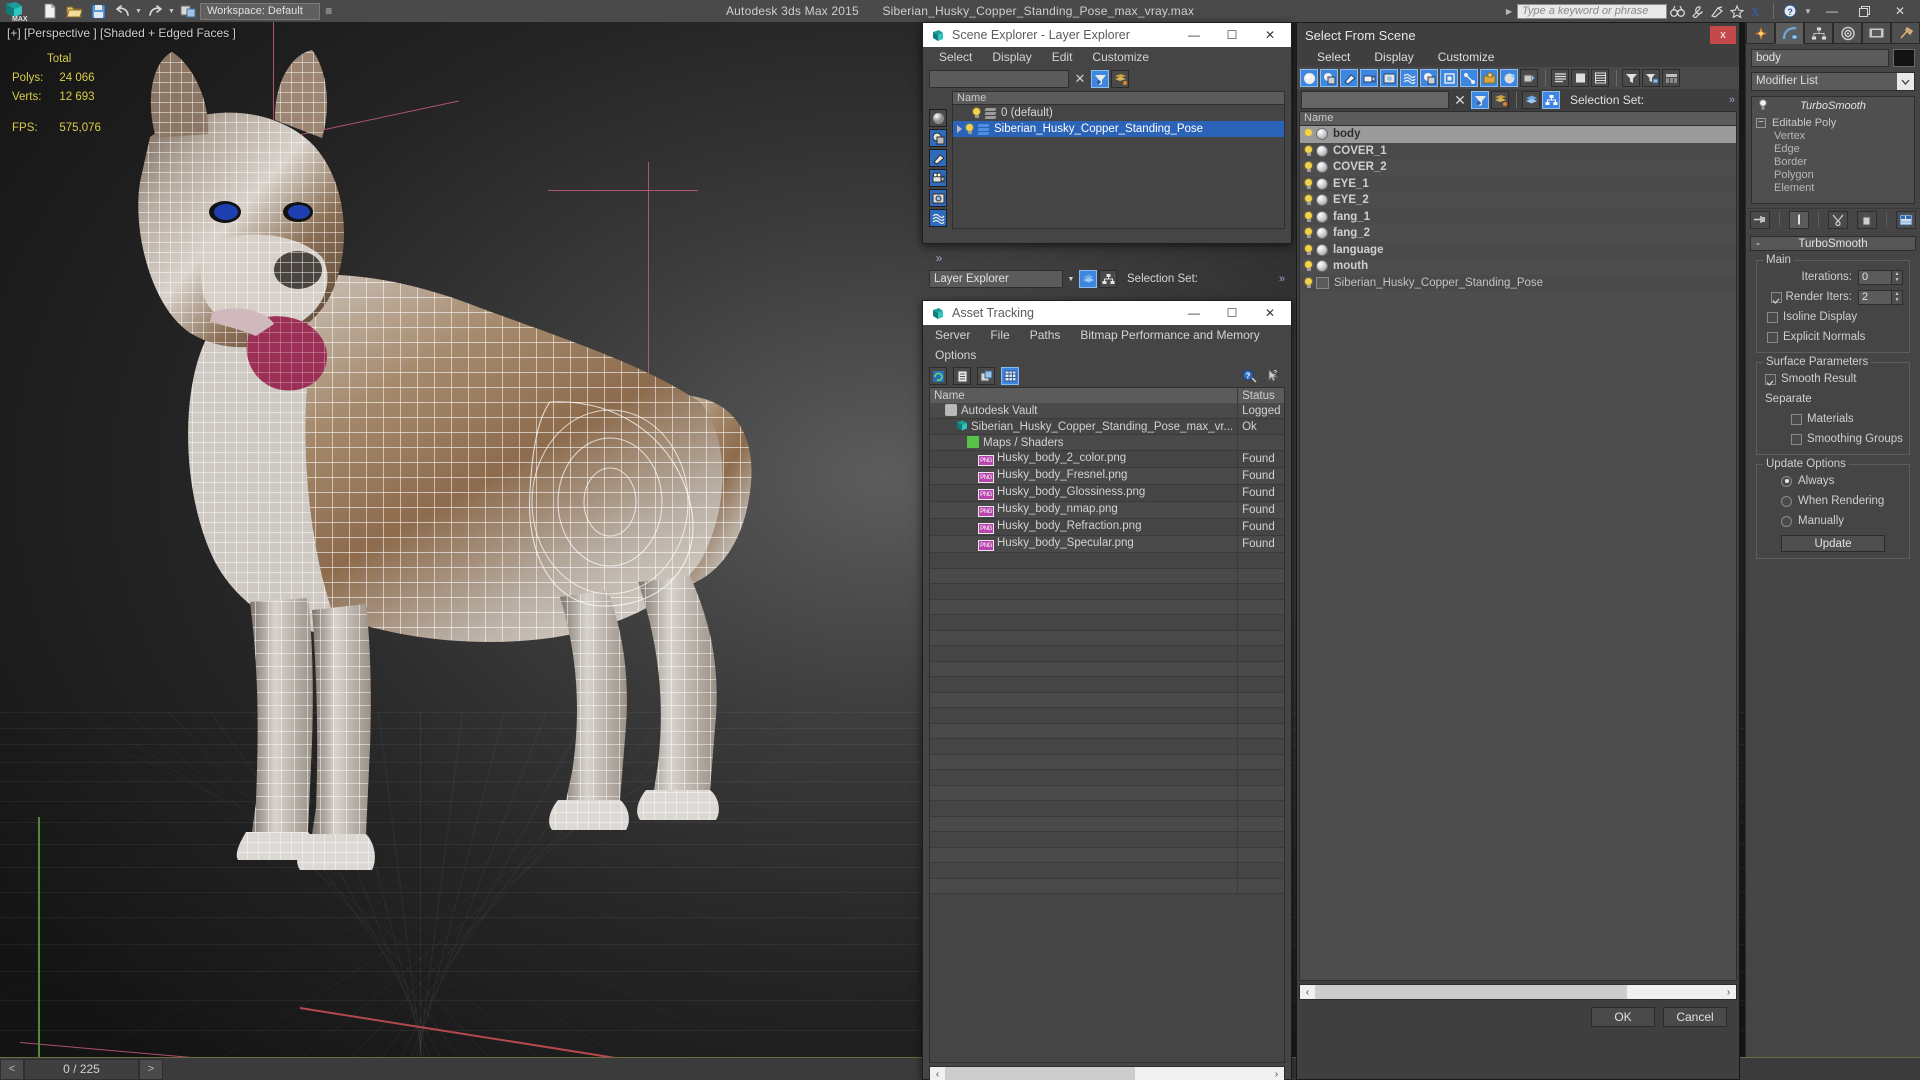 The image size is (1920, 1080). Describe the element at coordinates (1518, 35) in the screenshot. I see `select-from-scene-titlebar: Select From Scene x` at that location.